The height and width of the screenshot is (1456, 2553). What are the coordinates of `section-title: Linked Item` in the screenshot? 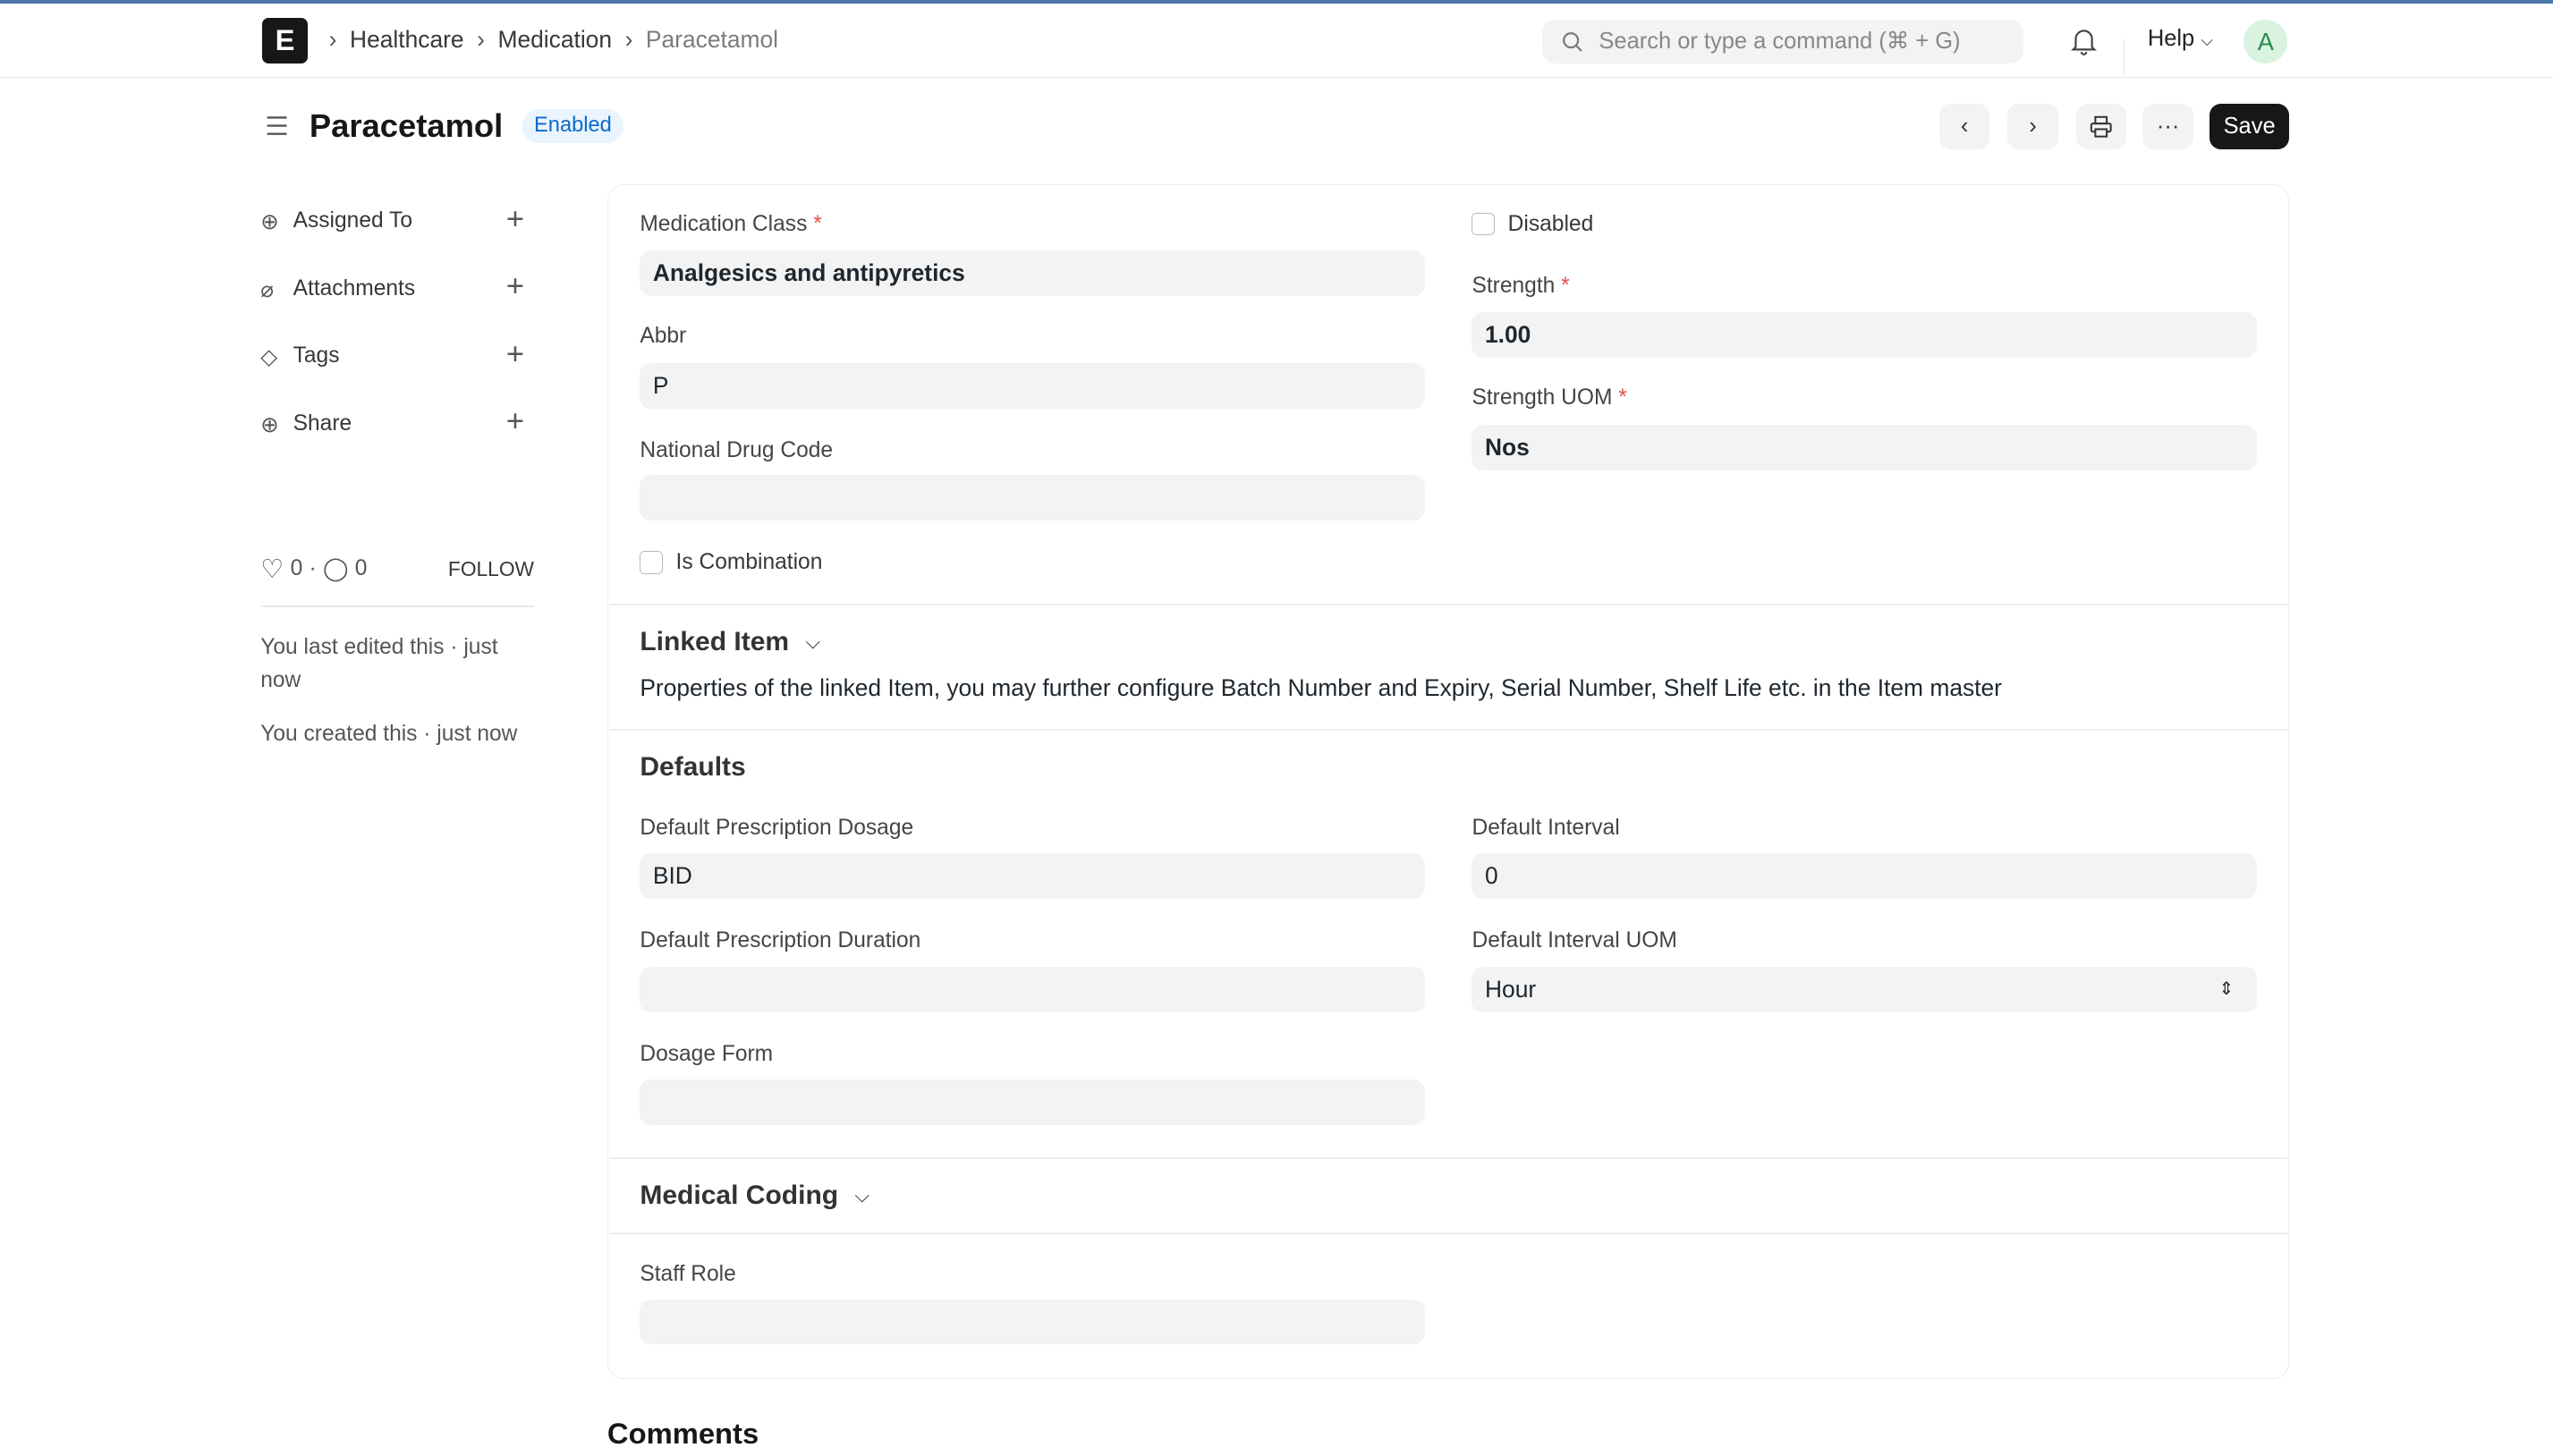 It's located at (715, 641).